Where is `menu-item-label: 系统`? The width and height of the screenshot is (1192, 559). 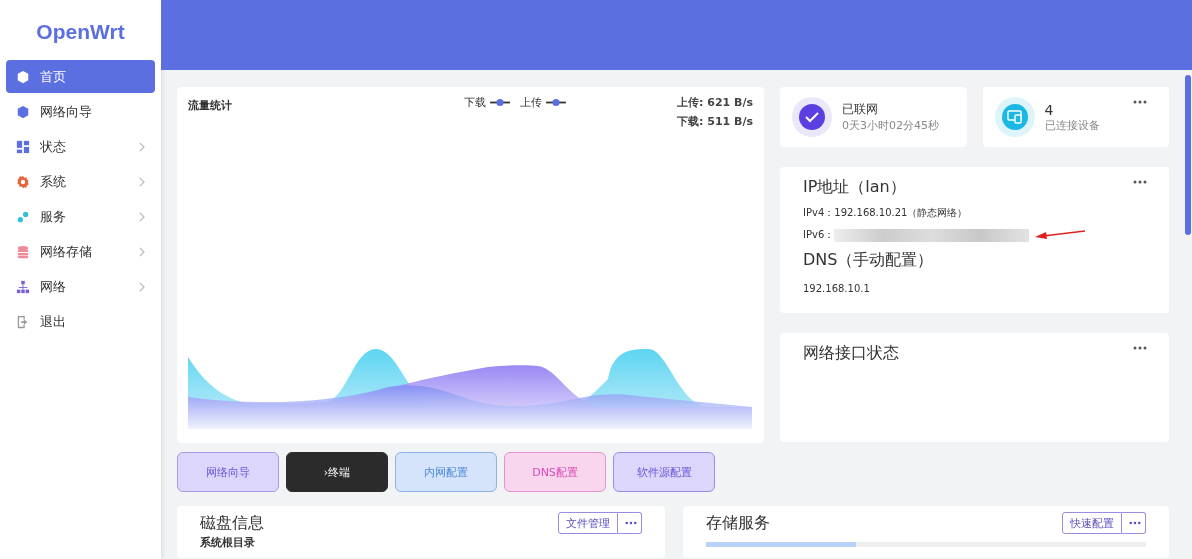
menu-item-label: 系统 is located at coordinates (53, 181).